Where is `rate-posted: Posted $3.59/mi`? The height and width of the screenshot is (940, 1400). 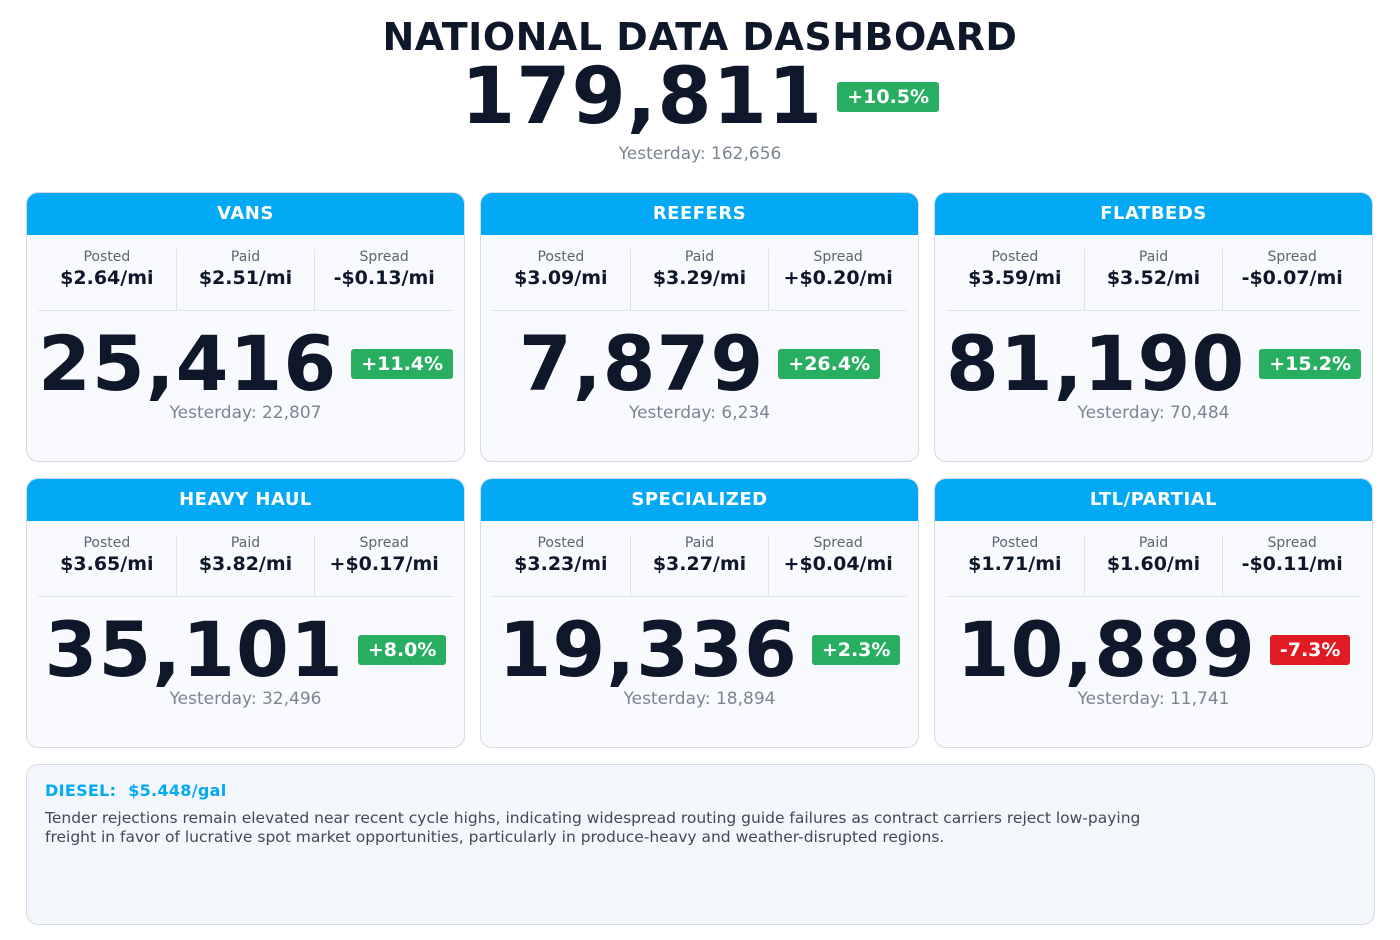
rate-posted: Posted $3.59/mi is located at coordinates (1015, 279).